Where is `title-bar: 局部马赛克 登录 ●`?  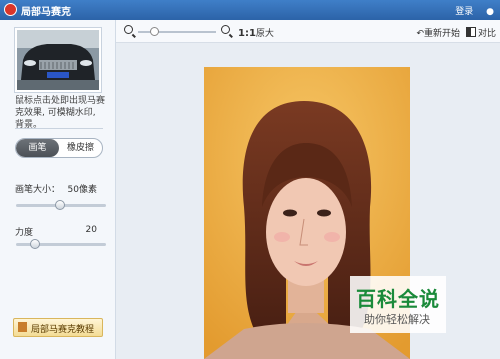
title-bar: 局部马赛克 登录 ● is located at coordinates (250, 10).